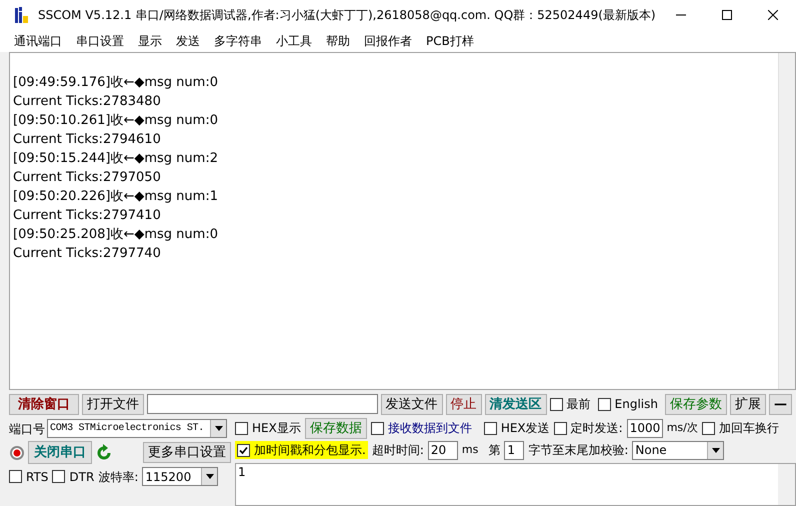 The width and height of the screenshot is (796, 506). What do you see at coordinates (780, 404) in the screenshot?
I see `collapse-button: —` at bounding box center [780, 404].